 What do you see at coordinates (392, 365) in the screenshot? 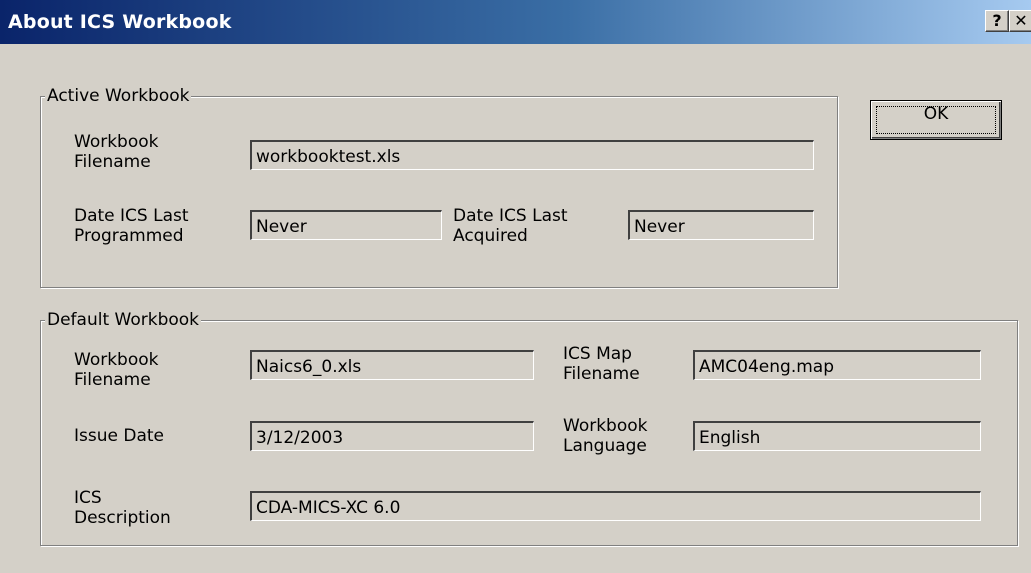
I see `default-filename-field: Naics6_0.xls` at bounding box center [392, 365].